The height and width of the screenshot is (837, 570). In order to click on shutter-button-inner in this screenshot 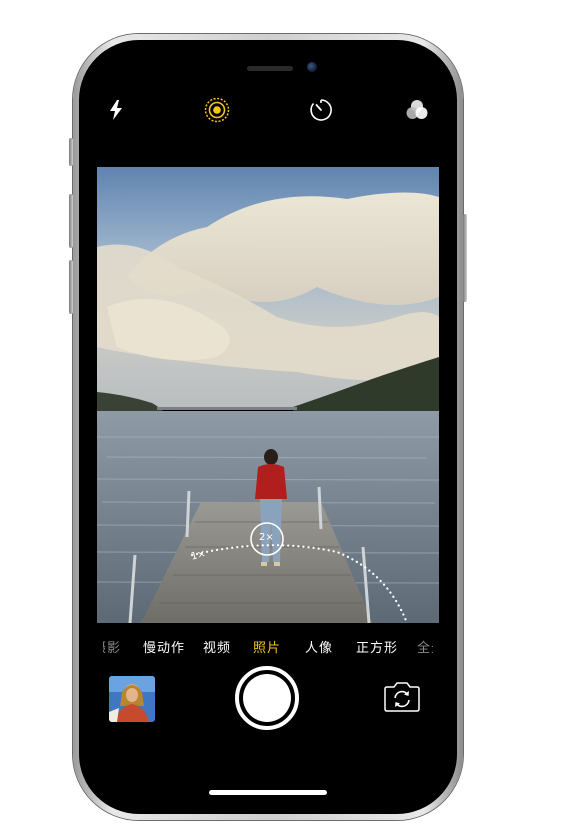, I will do `click(267, 698)`.